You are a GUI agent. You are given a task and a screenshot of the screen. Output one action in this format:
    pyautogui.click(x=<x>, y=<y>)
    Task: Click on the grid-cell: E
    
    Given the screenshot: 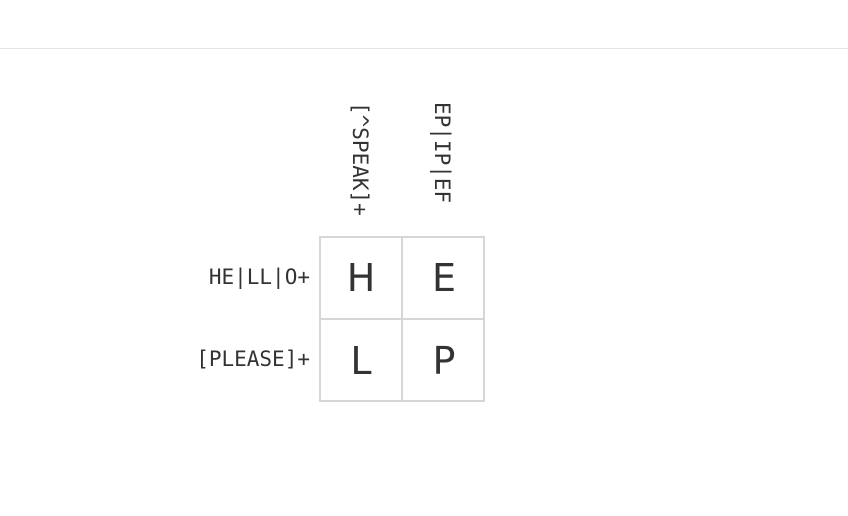 What is the action you would take?
    pyautogui.click(x=444, y=279)
    